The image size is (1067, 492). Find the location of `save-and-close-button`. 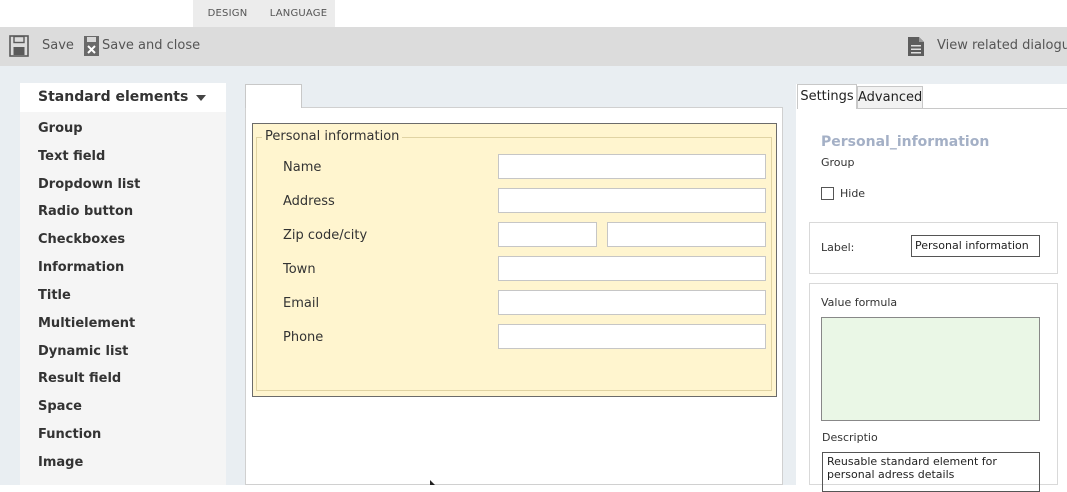

save-and-close-button is located at coordinates (91, 46).